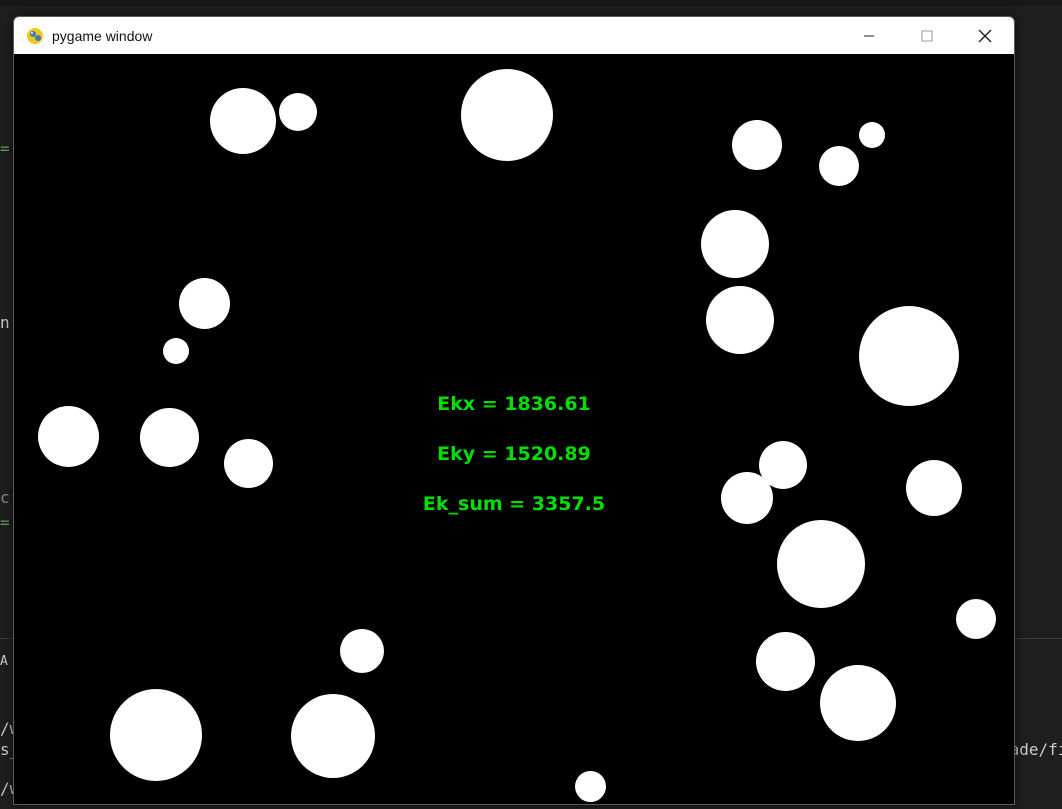 The width and height of the screenshot is (1062, 809). I want to click on close-icon, so click(985, 35).